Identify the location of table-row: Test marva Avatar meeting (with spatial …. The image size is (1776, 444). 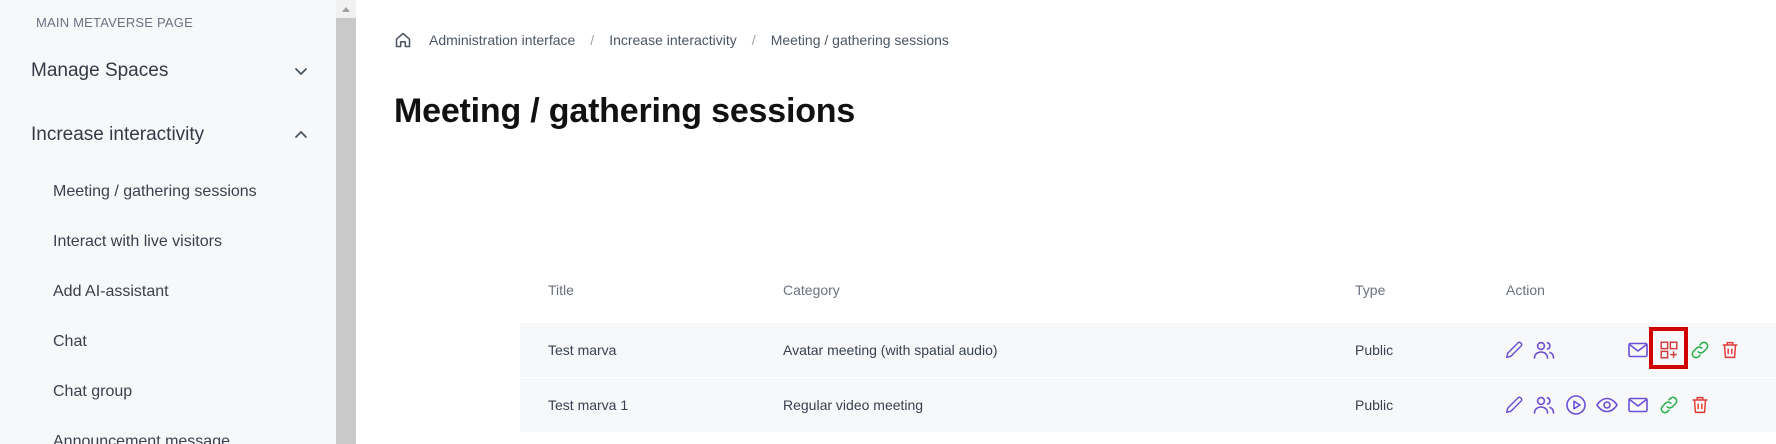
(1148, 350).